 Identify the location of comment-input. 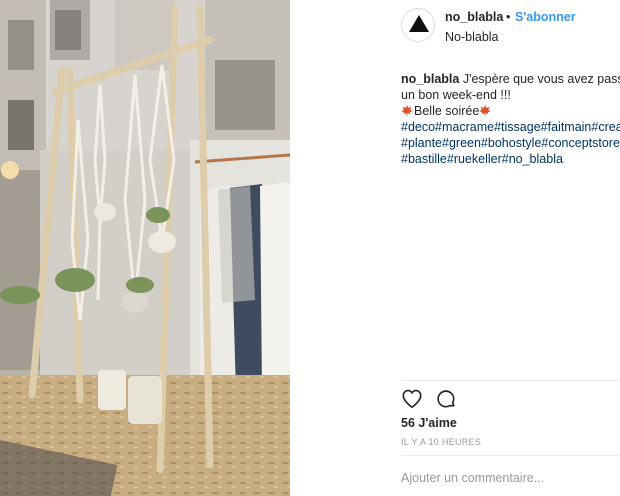
(506, 478).